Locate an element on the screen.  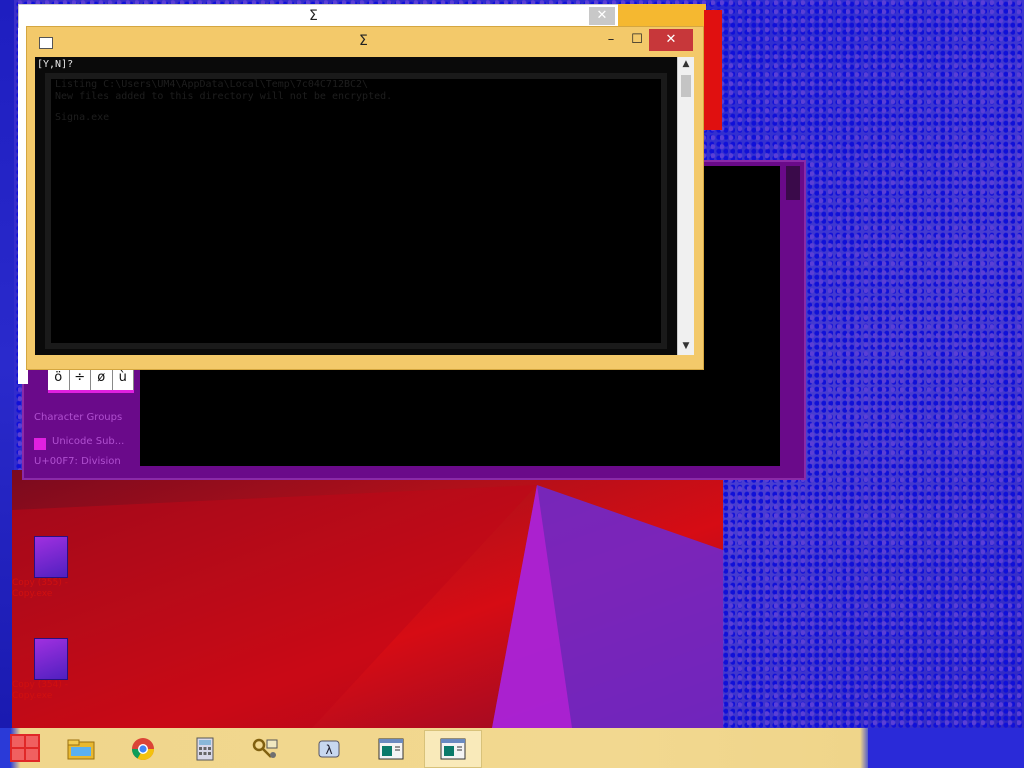
lambda-icon: λ is located at coordinates (329, 749).